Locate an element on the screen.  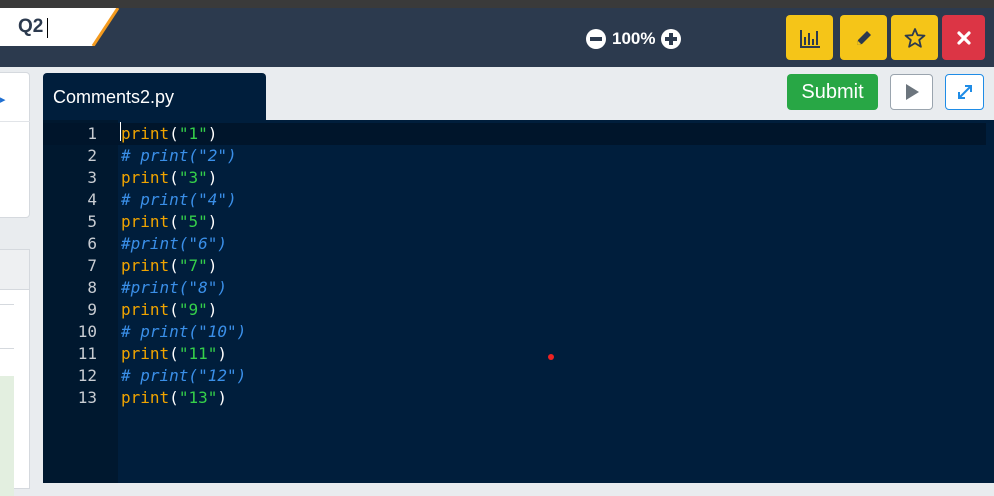
file-tab: Comments2.py is located at coordinates (154, 96).